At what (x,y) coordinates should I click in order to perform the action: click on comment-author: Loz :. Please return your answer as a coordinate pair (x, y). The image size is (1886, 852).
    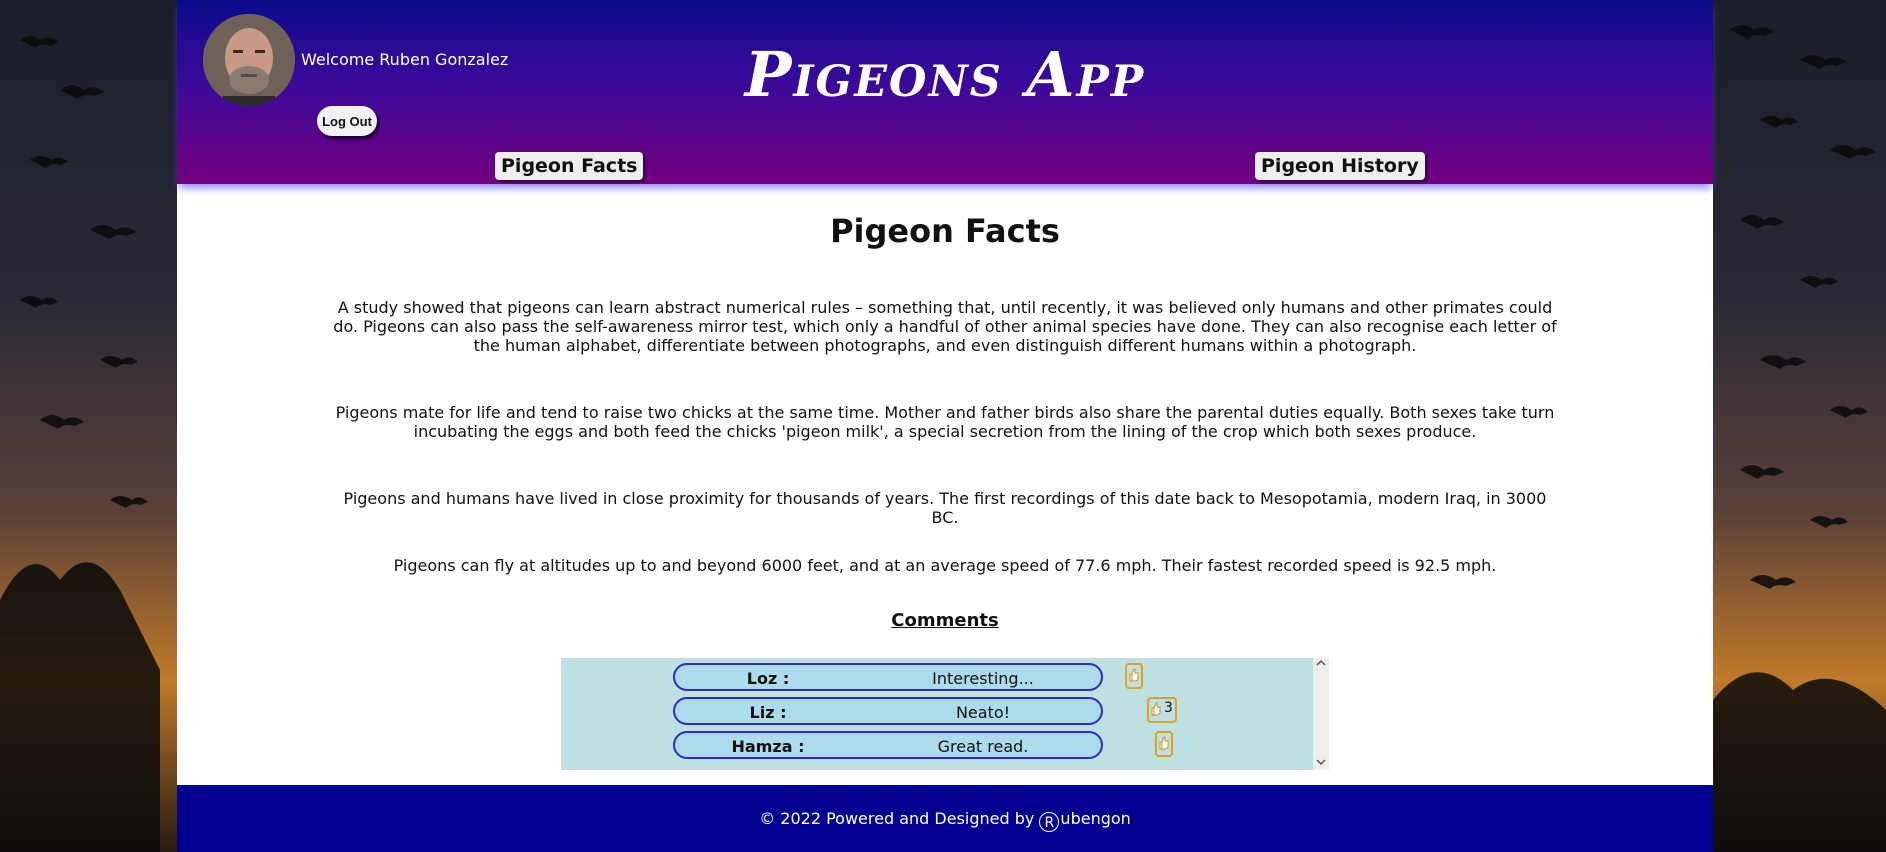
    Looking at the image, I should click on (768, 678).